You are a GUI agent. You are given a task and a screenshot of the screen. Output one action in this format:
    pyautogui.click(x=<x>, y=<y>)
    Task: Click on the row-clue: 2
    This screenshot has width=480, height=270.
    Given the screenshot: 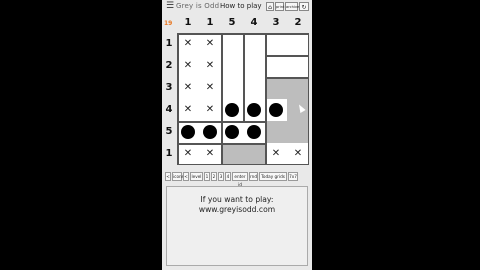 What is the action you would take?
    pyautogui.click(x=169, y=65)
    